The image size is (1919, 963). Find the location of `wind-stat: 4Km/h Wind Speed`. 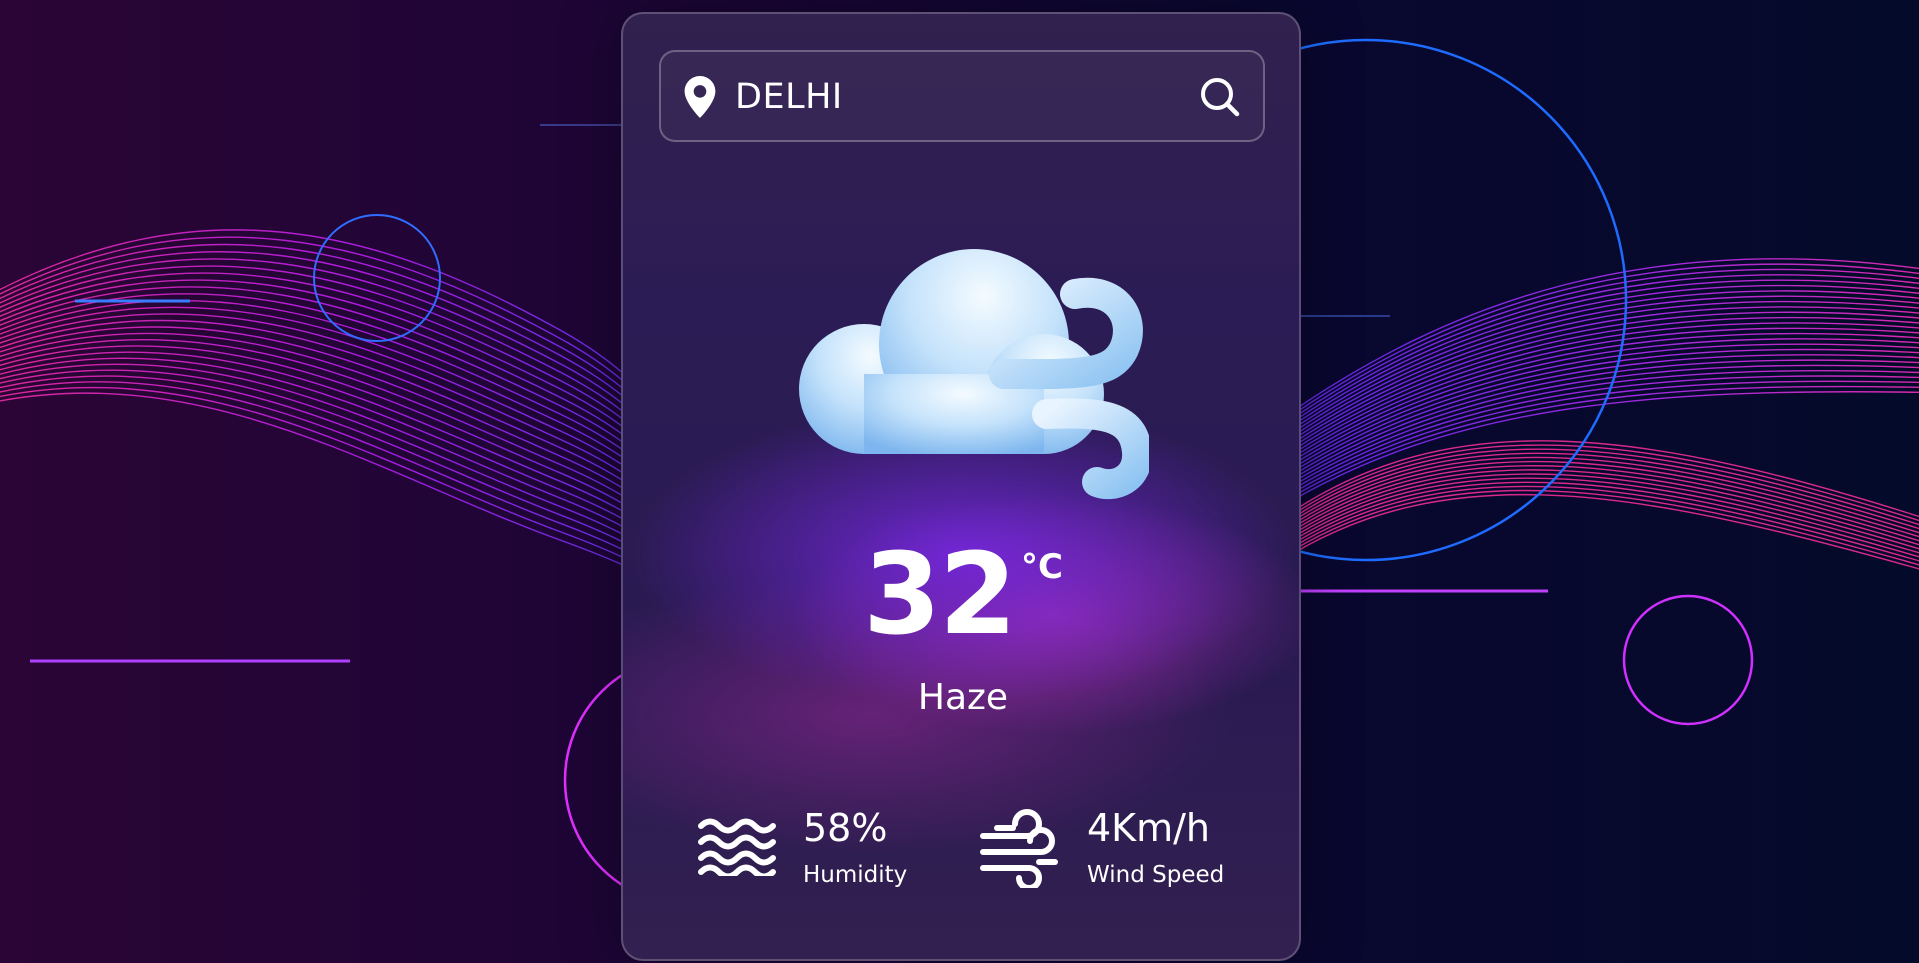

wind-stat: 4Km/h Wind Speed is located at coordinates (1124, 854).